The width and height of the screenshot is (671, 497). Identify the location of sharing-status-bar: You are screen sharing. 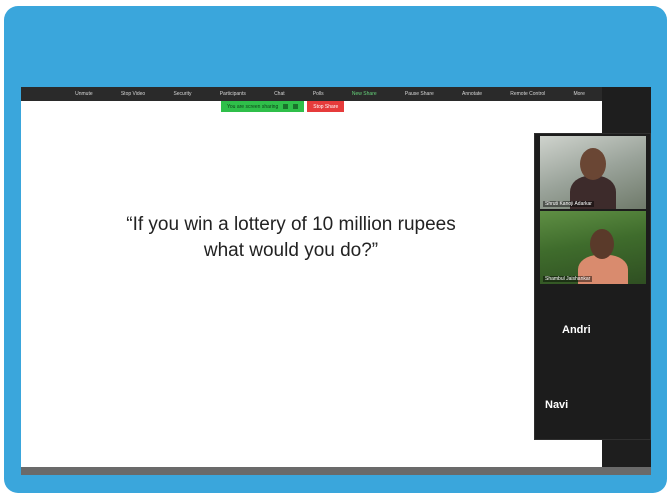
(263, 106).